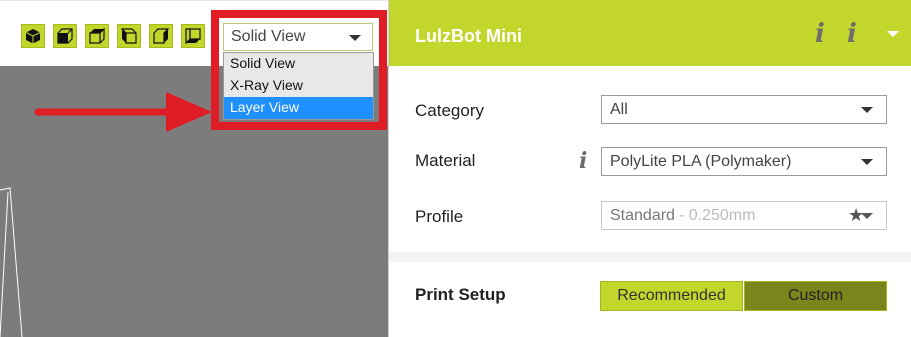  I want to click on top-view-icon, so click(97, 36).